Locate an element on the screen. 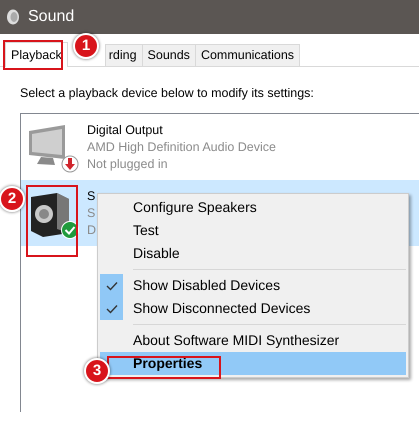 The image size is (419, 433). device-name: Digital Output is located at coordinates (125, 130).